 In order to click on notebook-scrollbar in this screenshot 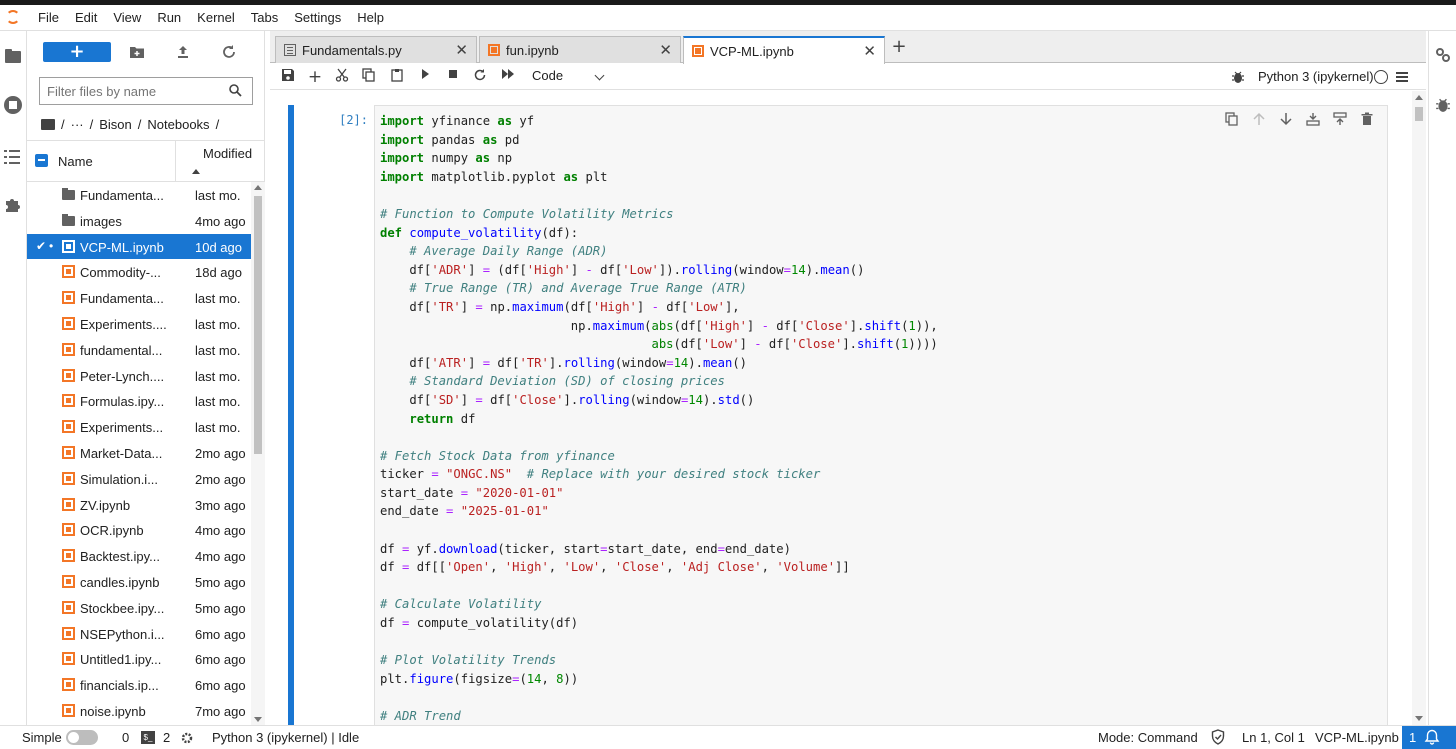, I will do `click(1419, 408)`.